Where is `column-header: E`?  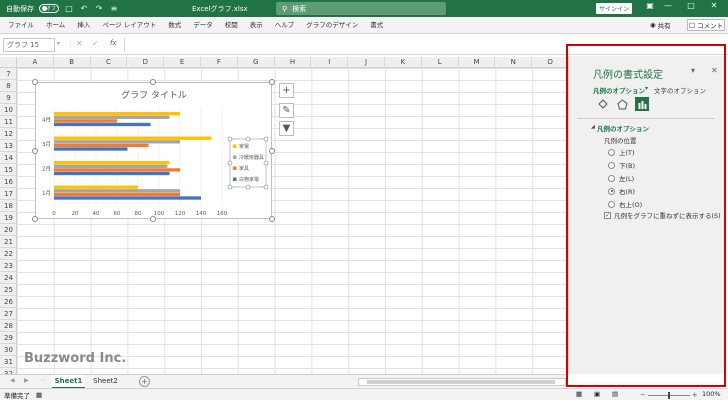
column-header: E is located at coordinates (182, 62).